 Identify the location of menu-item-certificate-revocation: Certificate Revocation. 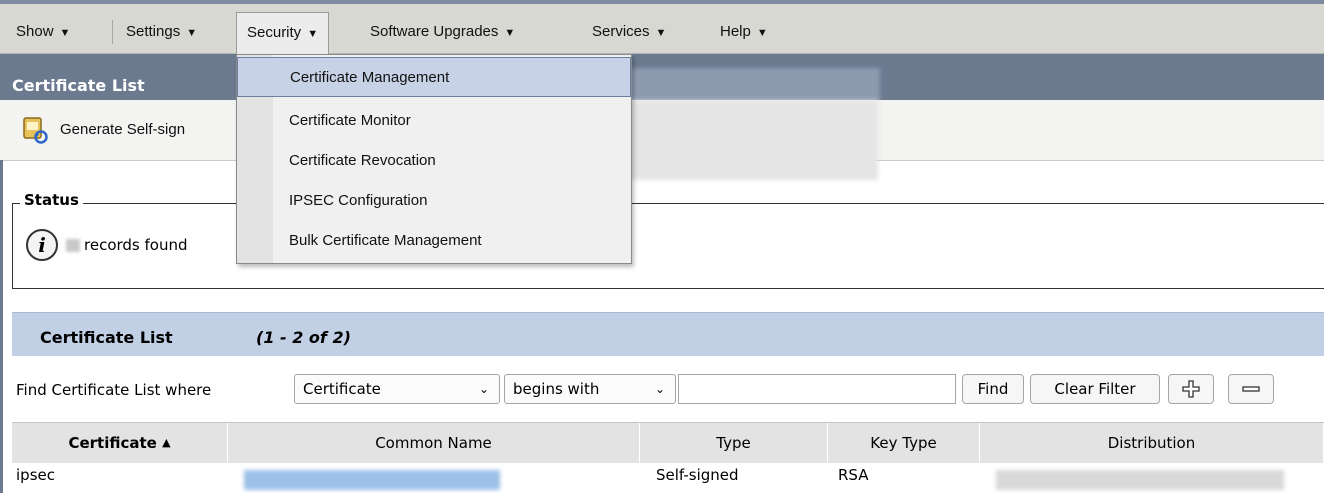
(434, 161).